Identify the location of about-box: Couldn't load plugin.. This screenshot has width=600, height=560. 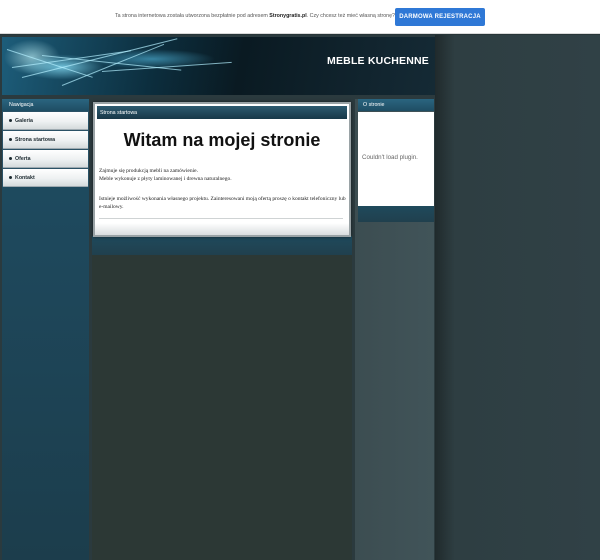
(396, 159).